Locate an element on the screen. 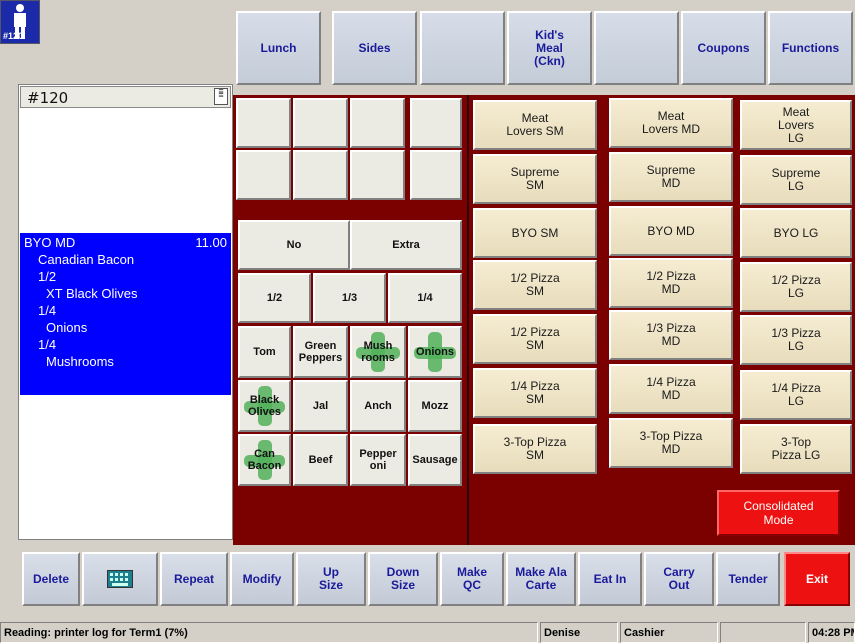  make-ala-carte-button: Make Ala Carte is located at coordinates (541, 579).